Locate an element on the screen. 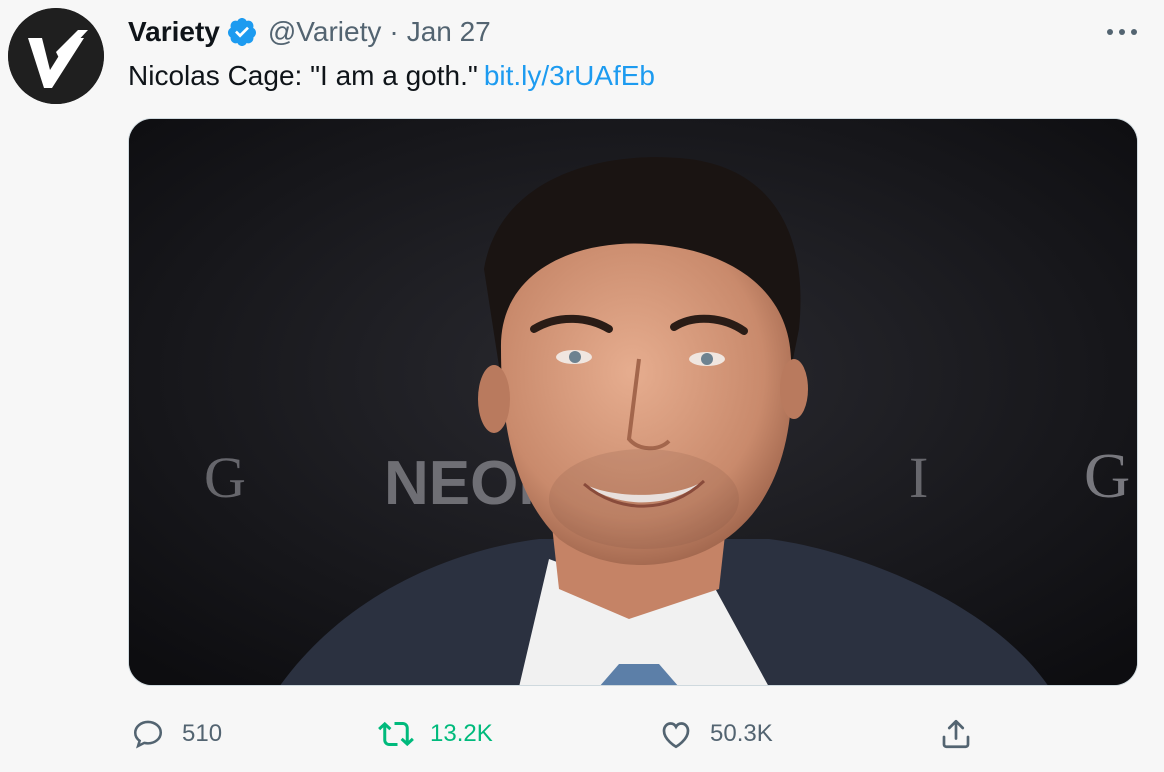 This screenshot has width=1164, height=772. tweet-body: Nicolas Cage: "I am a goth." is located at coordinates (303, 75).